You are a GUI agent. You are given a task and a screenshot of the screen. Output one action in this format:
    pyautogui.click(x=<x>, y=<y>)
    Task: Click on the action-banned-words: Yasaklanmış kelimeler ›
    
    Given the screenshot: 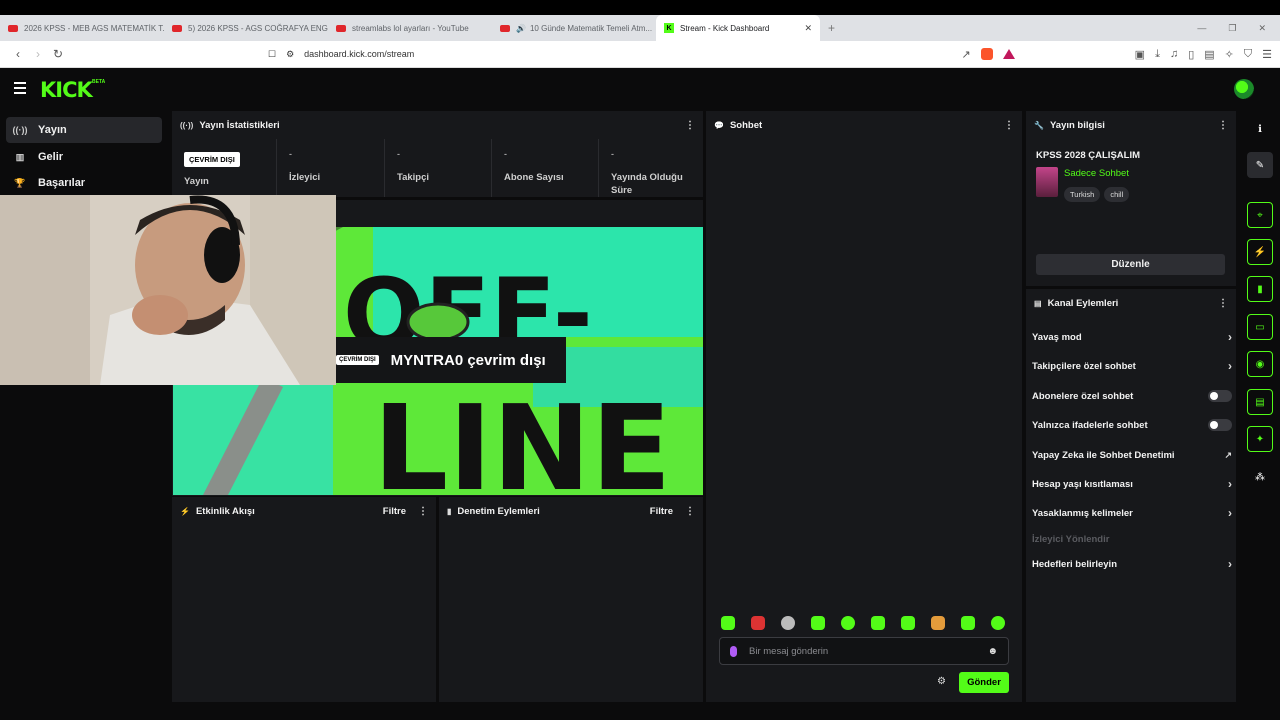 What is the action you would take?
    pyautogui.click(x=1132, y=513)
    